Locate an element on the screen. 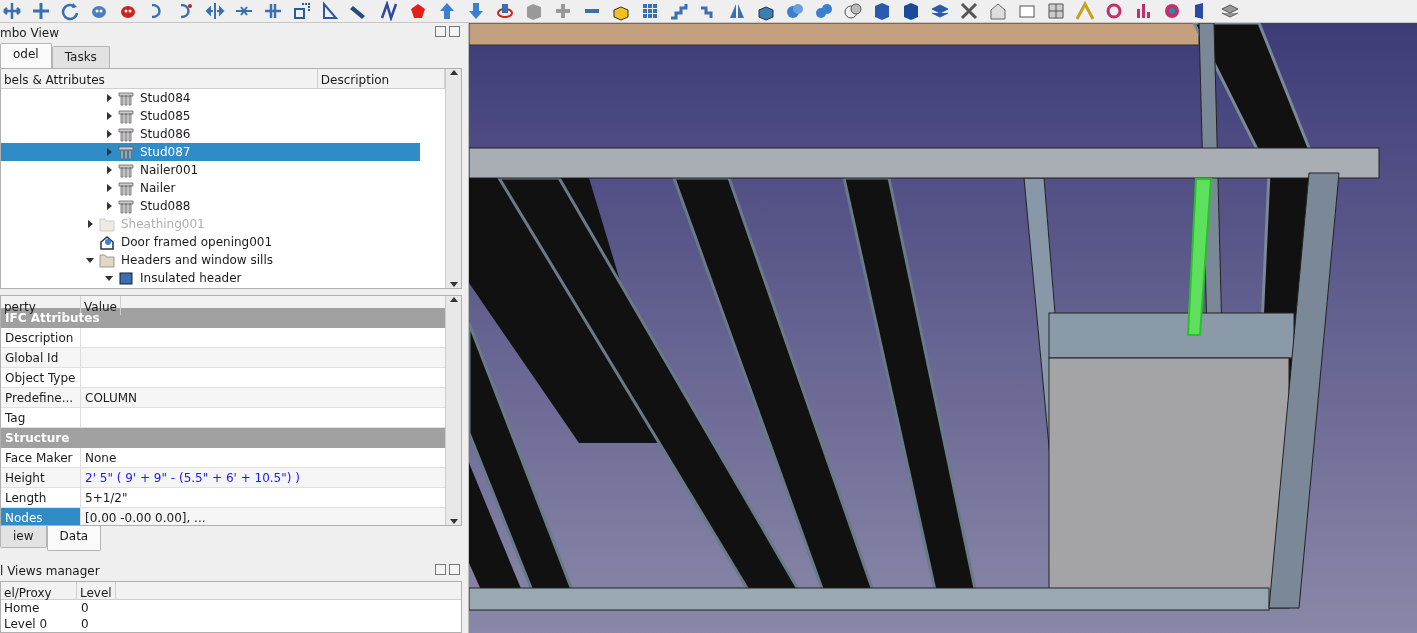  table-cell-text: Level 0 is located at coordinates (26, 624).